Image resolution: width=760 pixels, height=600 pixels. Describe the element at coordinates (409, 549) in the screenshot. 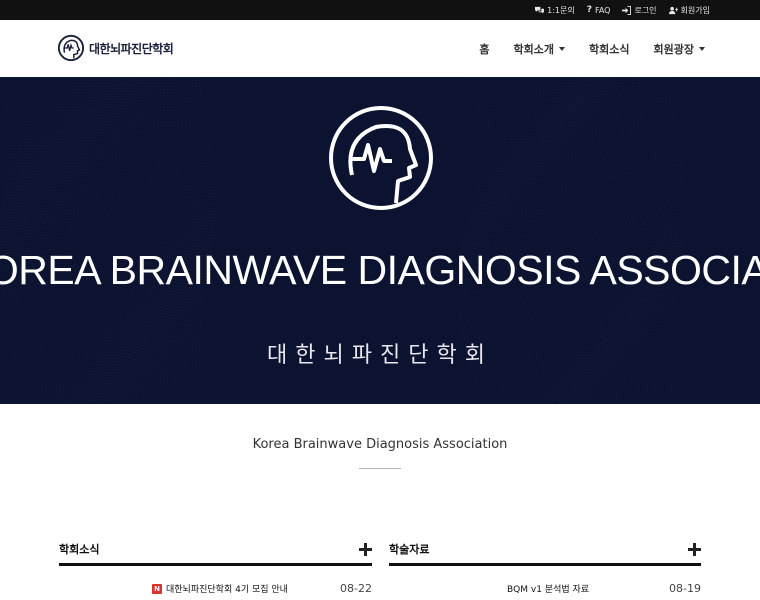

I see `materials-board-title: 학술자료` at that location.